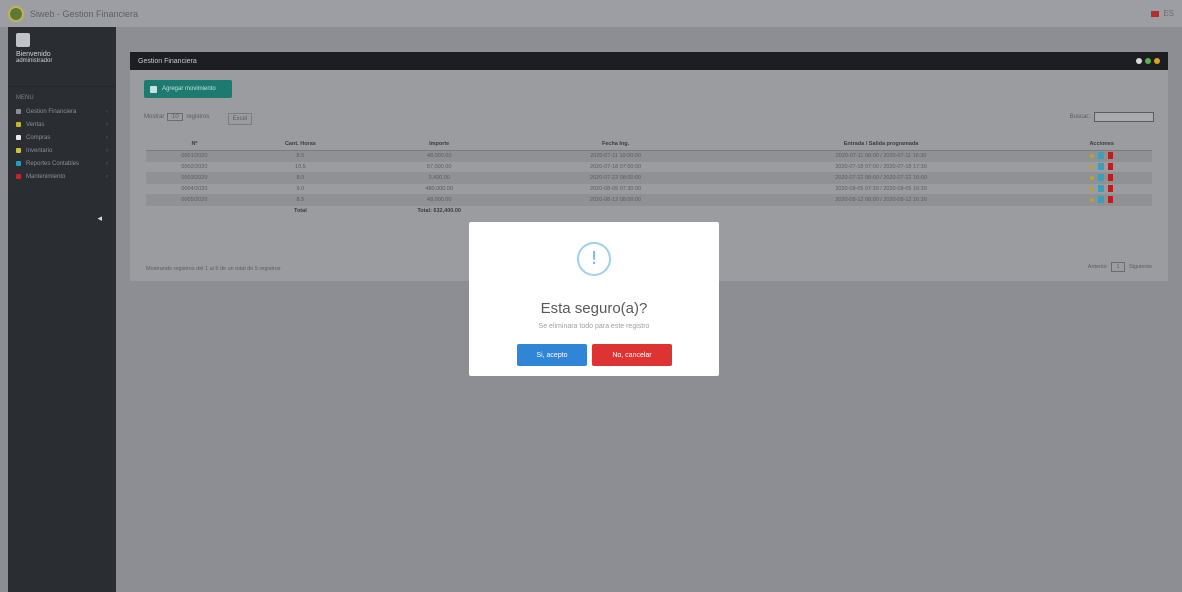 The height and width of the screenshot is (592, 1182). I want to click on next-page-button: Siguiente, so click(1140, 267).